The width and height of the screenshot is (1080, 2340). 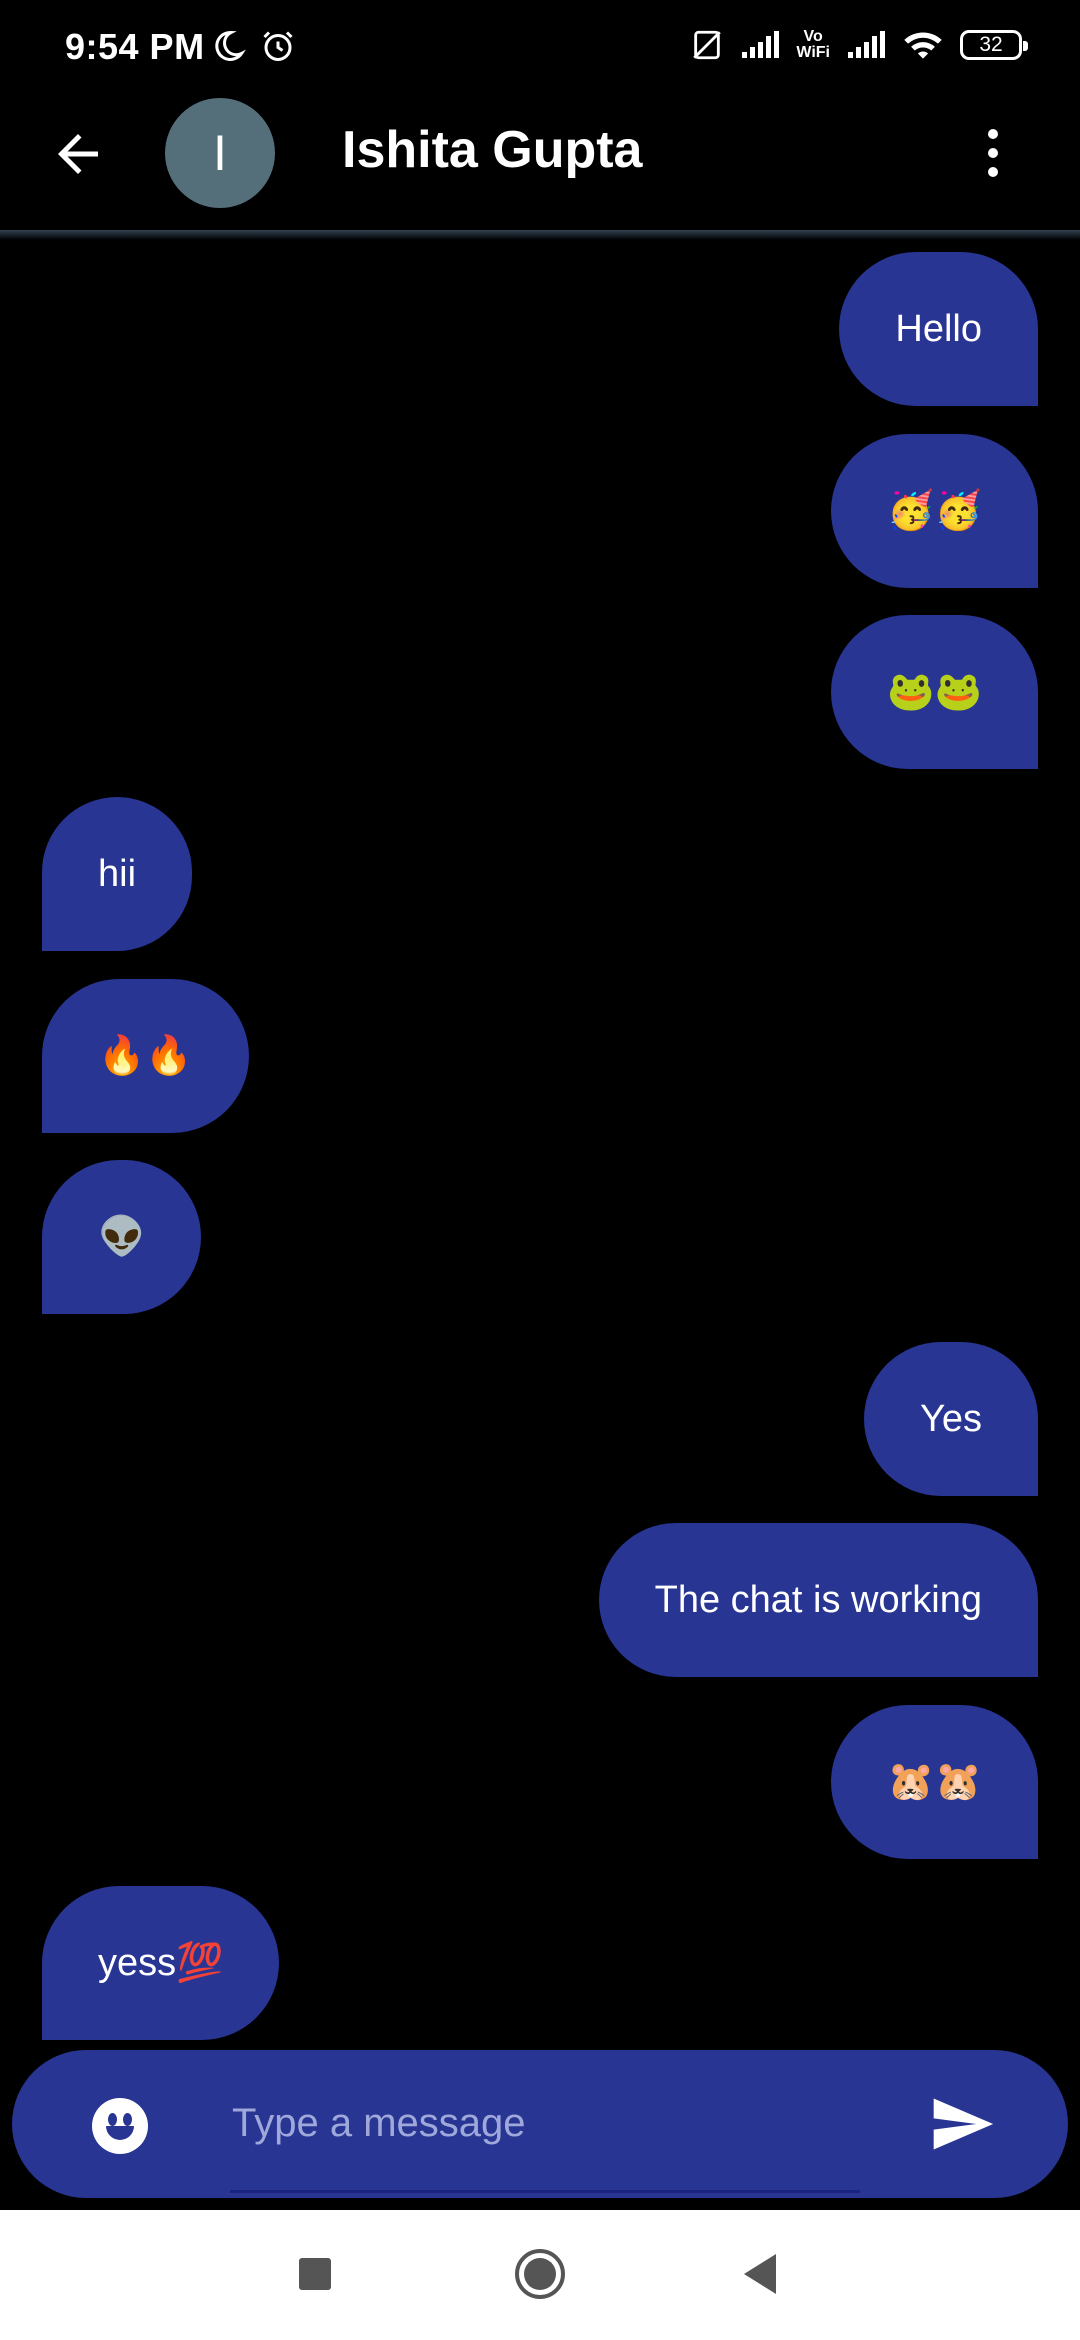 What do you see at coordinates (220, 153) in the screenshot?
I see `avatar: I` at bounding box center [220, 153].